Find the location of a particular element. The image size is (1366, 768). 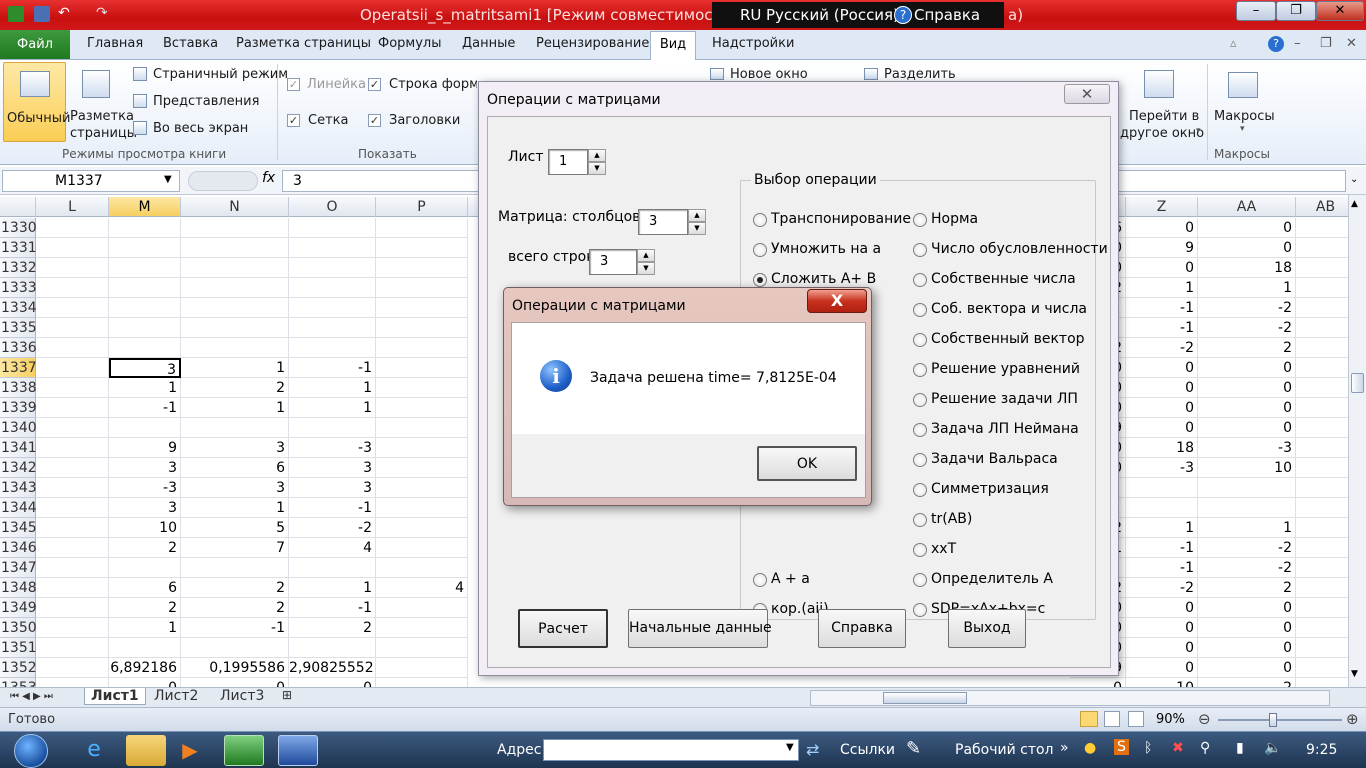

usb-icon: ⚲ is located at coordinates (1205, 748).